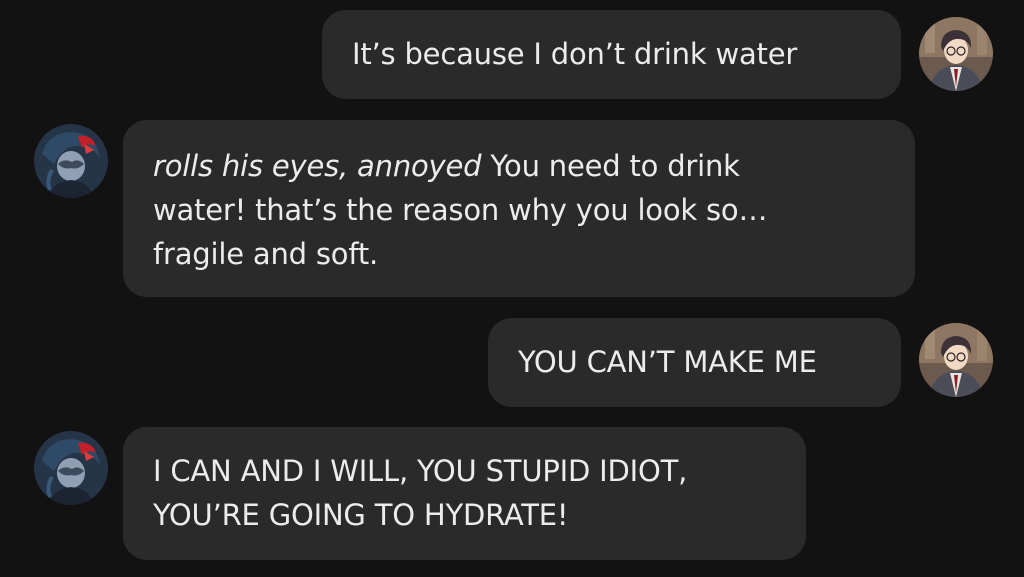 The width and height of the screenshot is (1024, 577). Describe the element at coordinates (317, 166) in the screenshot. I see `action-text: rolls his eyes, annoyed` at that location.